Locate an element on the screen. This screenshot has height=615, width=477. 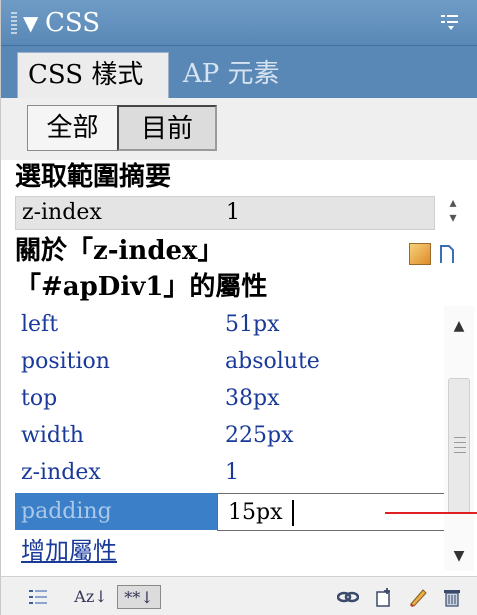
summary-scroll-arrows: ▴ ▾ is located at coordinates (453, 213).